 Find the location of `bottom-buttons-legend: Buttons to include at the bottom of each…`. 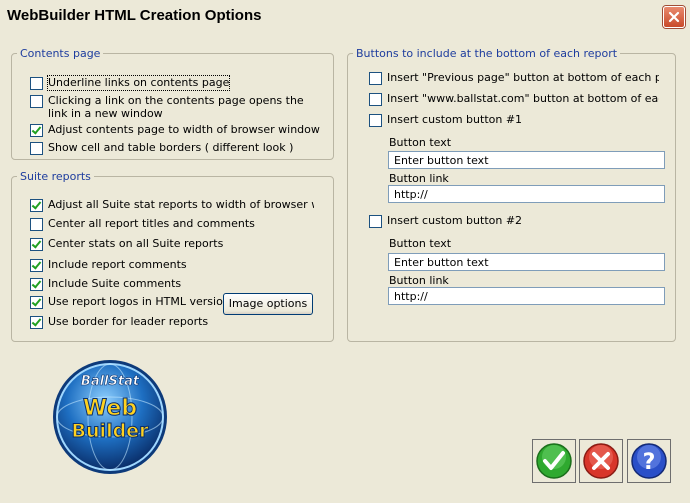

bottom-buttons-legend: Buttons to include at the bottom of each… is located at coordinates (487, 53).